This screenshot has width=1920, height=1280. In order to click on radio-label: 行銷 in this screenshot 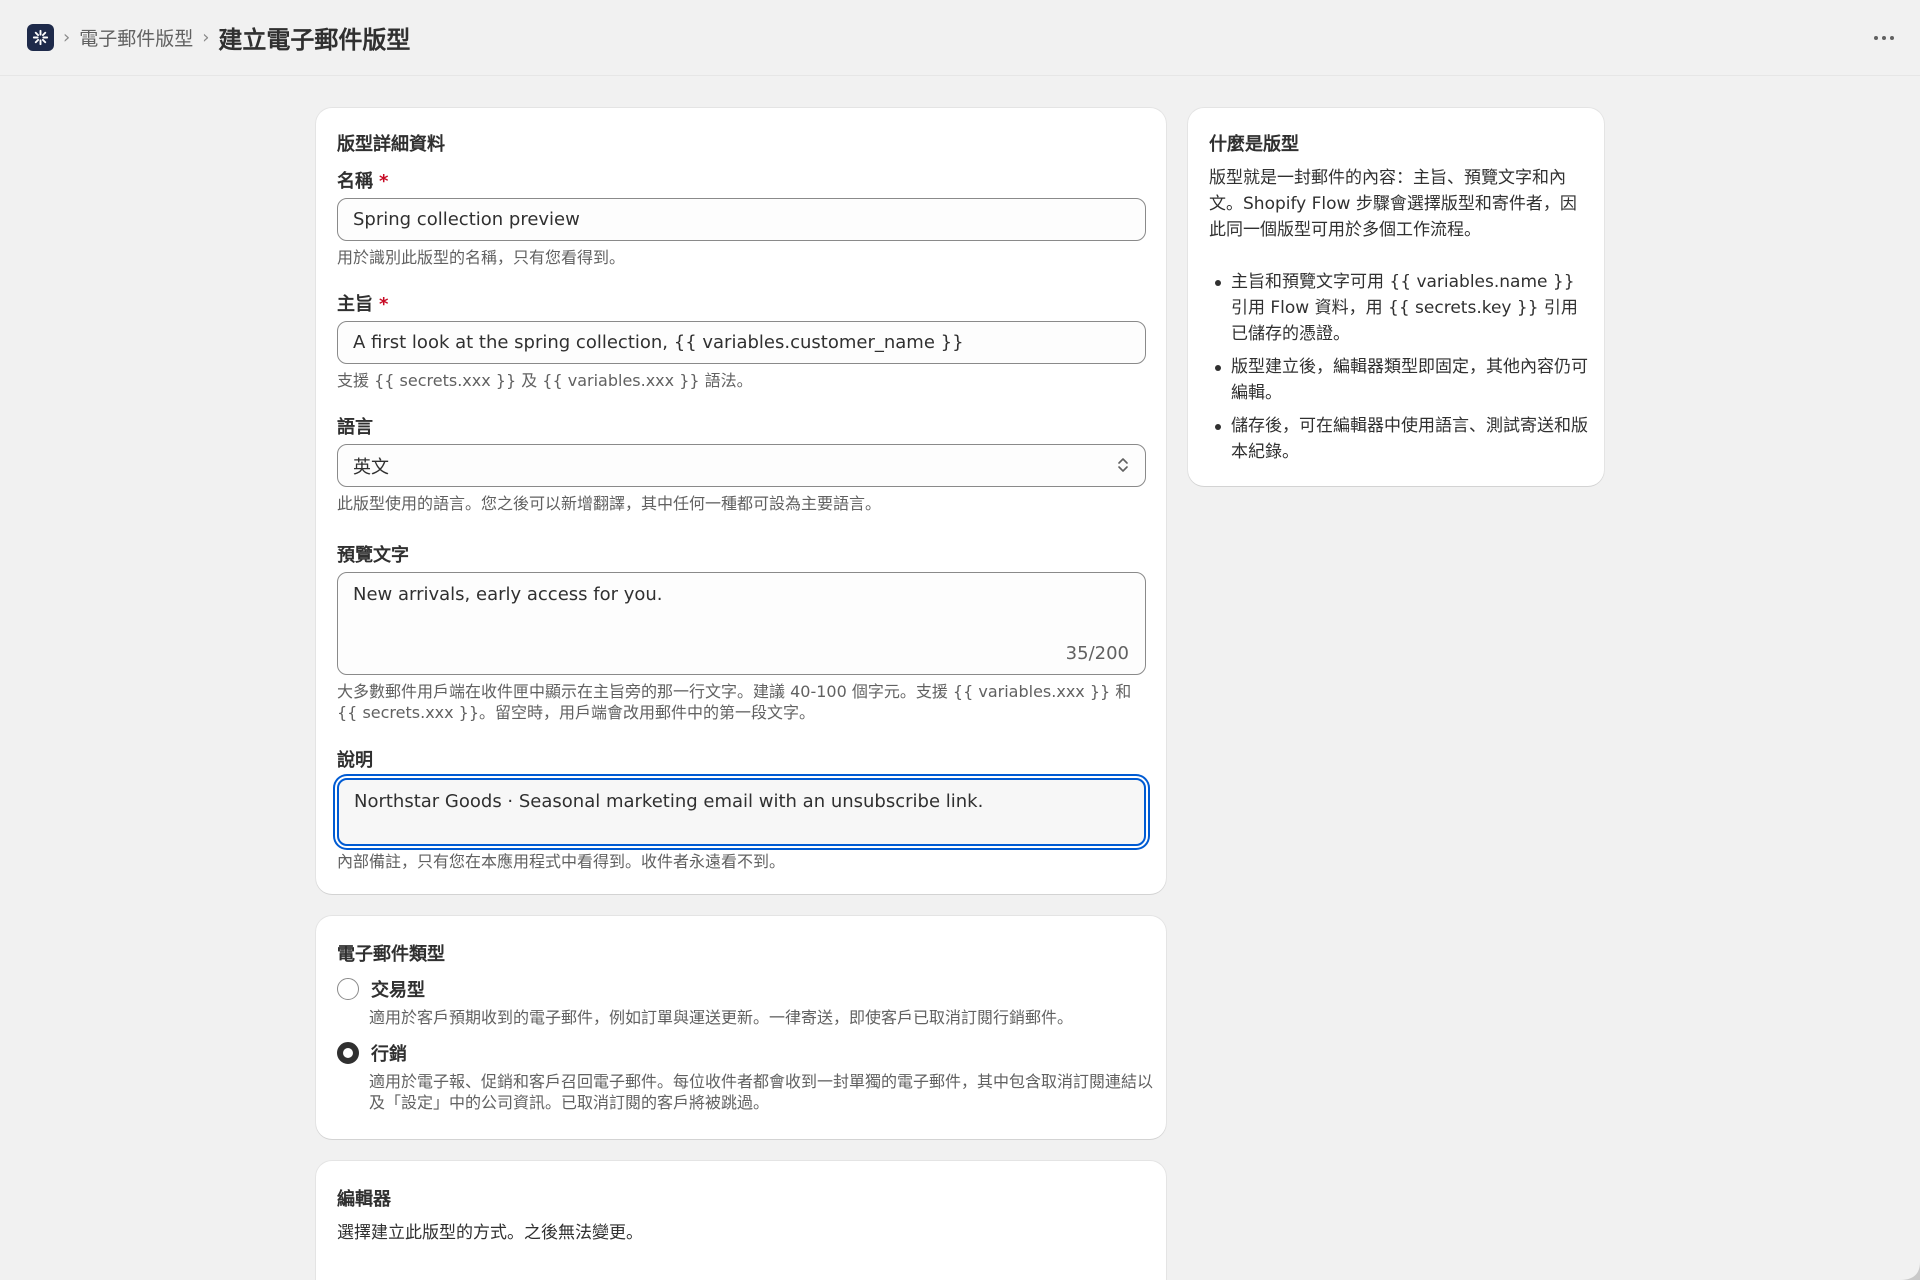, I will do `click(389, 1054)`.